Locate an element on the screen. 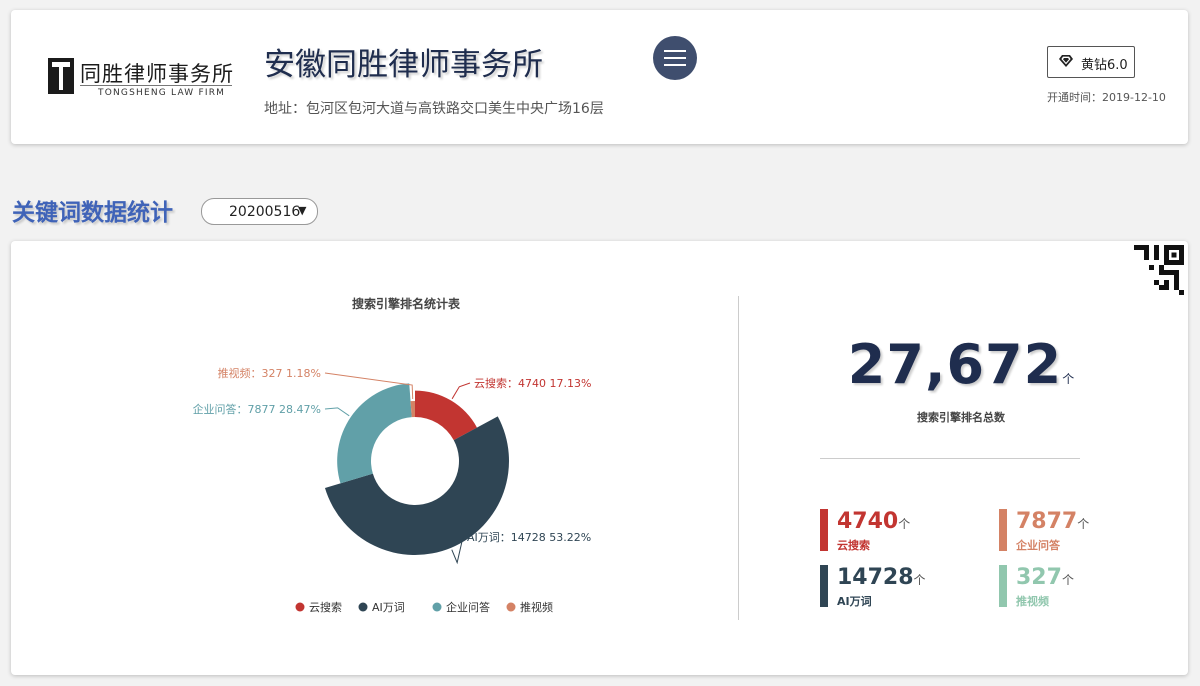 This screenshot has height=686, width=1200. slice-label: AI万词：14728 53.22% is located at coordinates (529, 537).